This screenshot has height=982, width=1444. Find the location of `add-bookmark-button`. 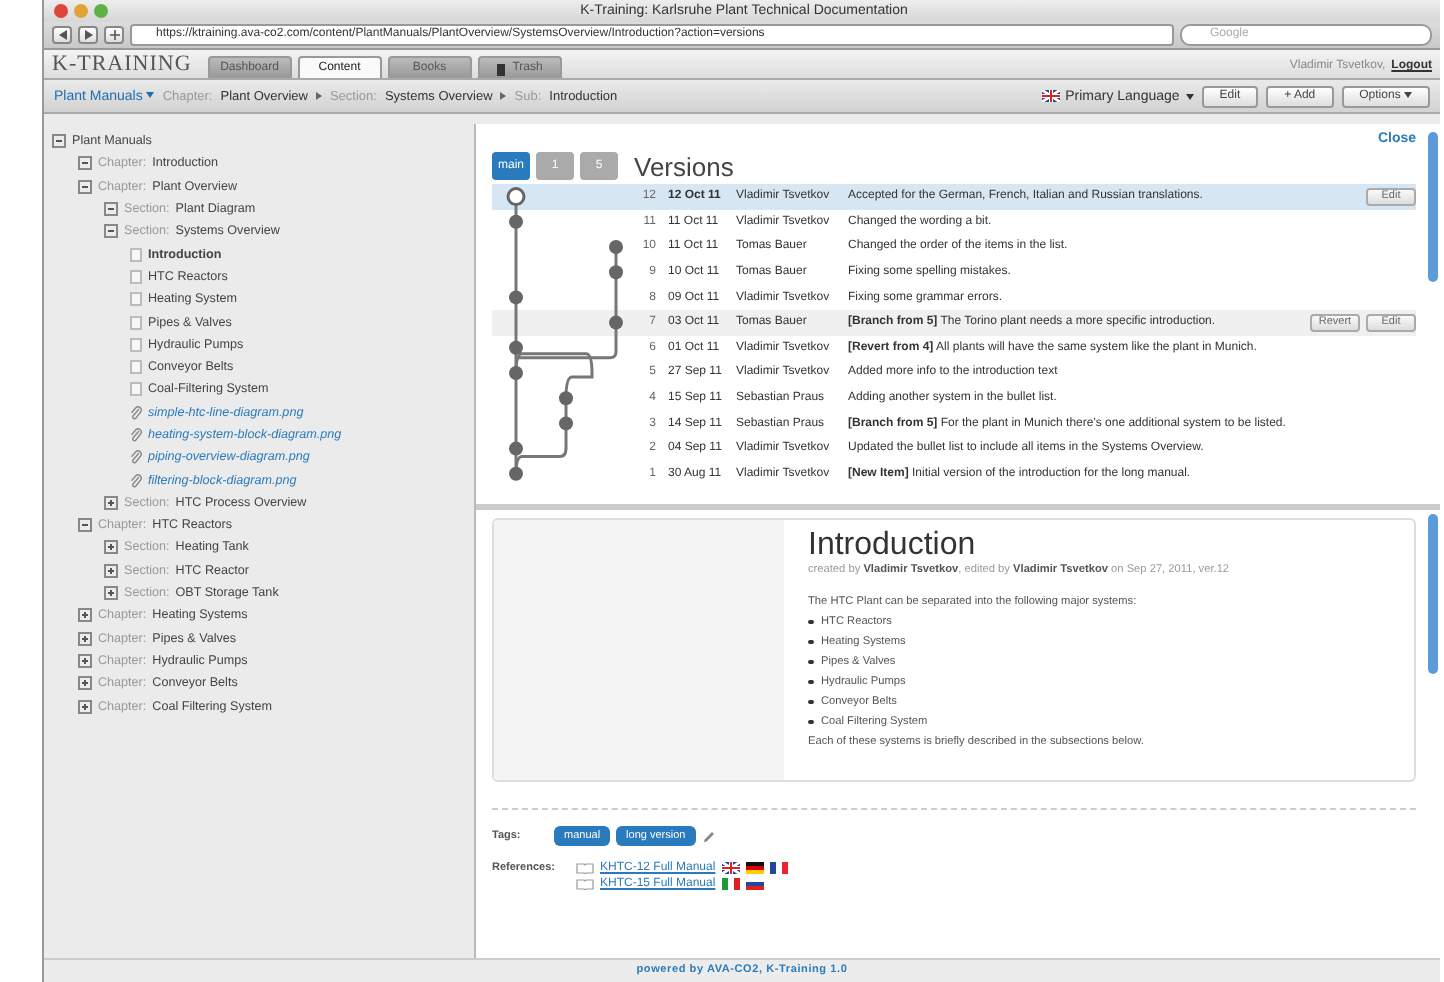

add-bookmark-button is located at coordinates (114, 35).